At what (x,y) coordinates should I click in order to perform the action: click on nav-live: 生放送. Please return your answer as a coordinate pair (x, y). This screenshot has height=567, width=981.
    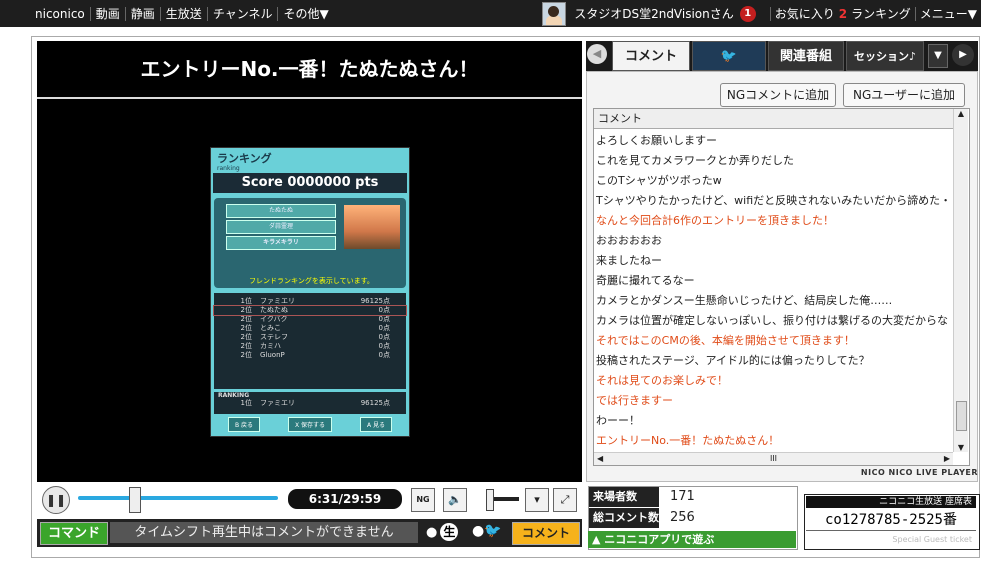
    Looking at the image, I should click on (184, 13).